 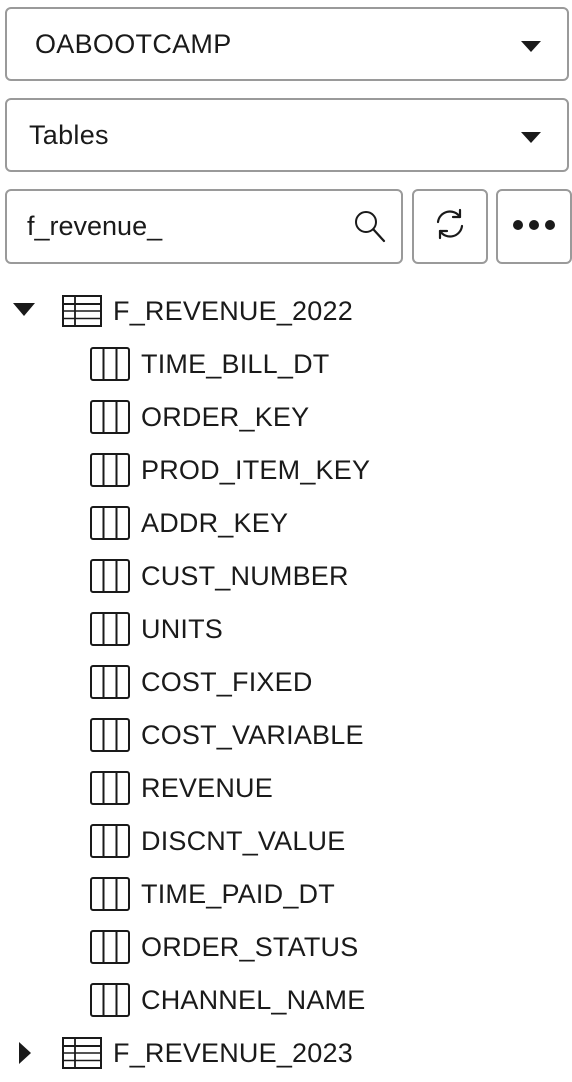 I want to click on column-name: DISCNT_VALUE, so click(x=243, y=840).